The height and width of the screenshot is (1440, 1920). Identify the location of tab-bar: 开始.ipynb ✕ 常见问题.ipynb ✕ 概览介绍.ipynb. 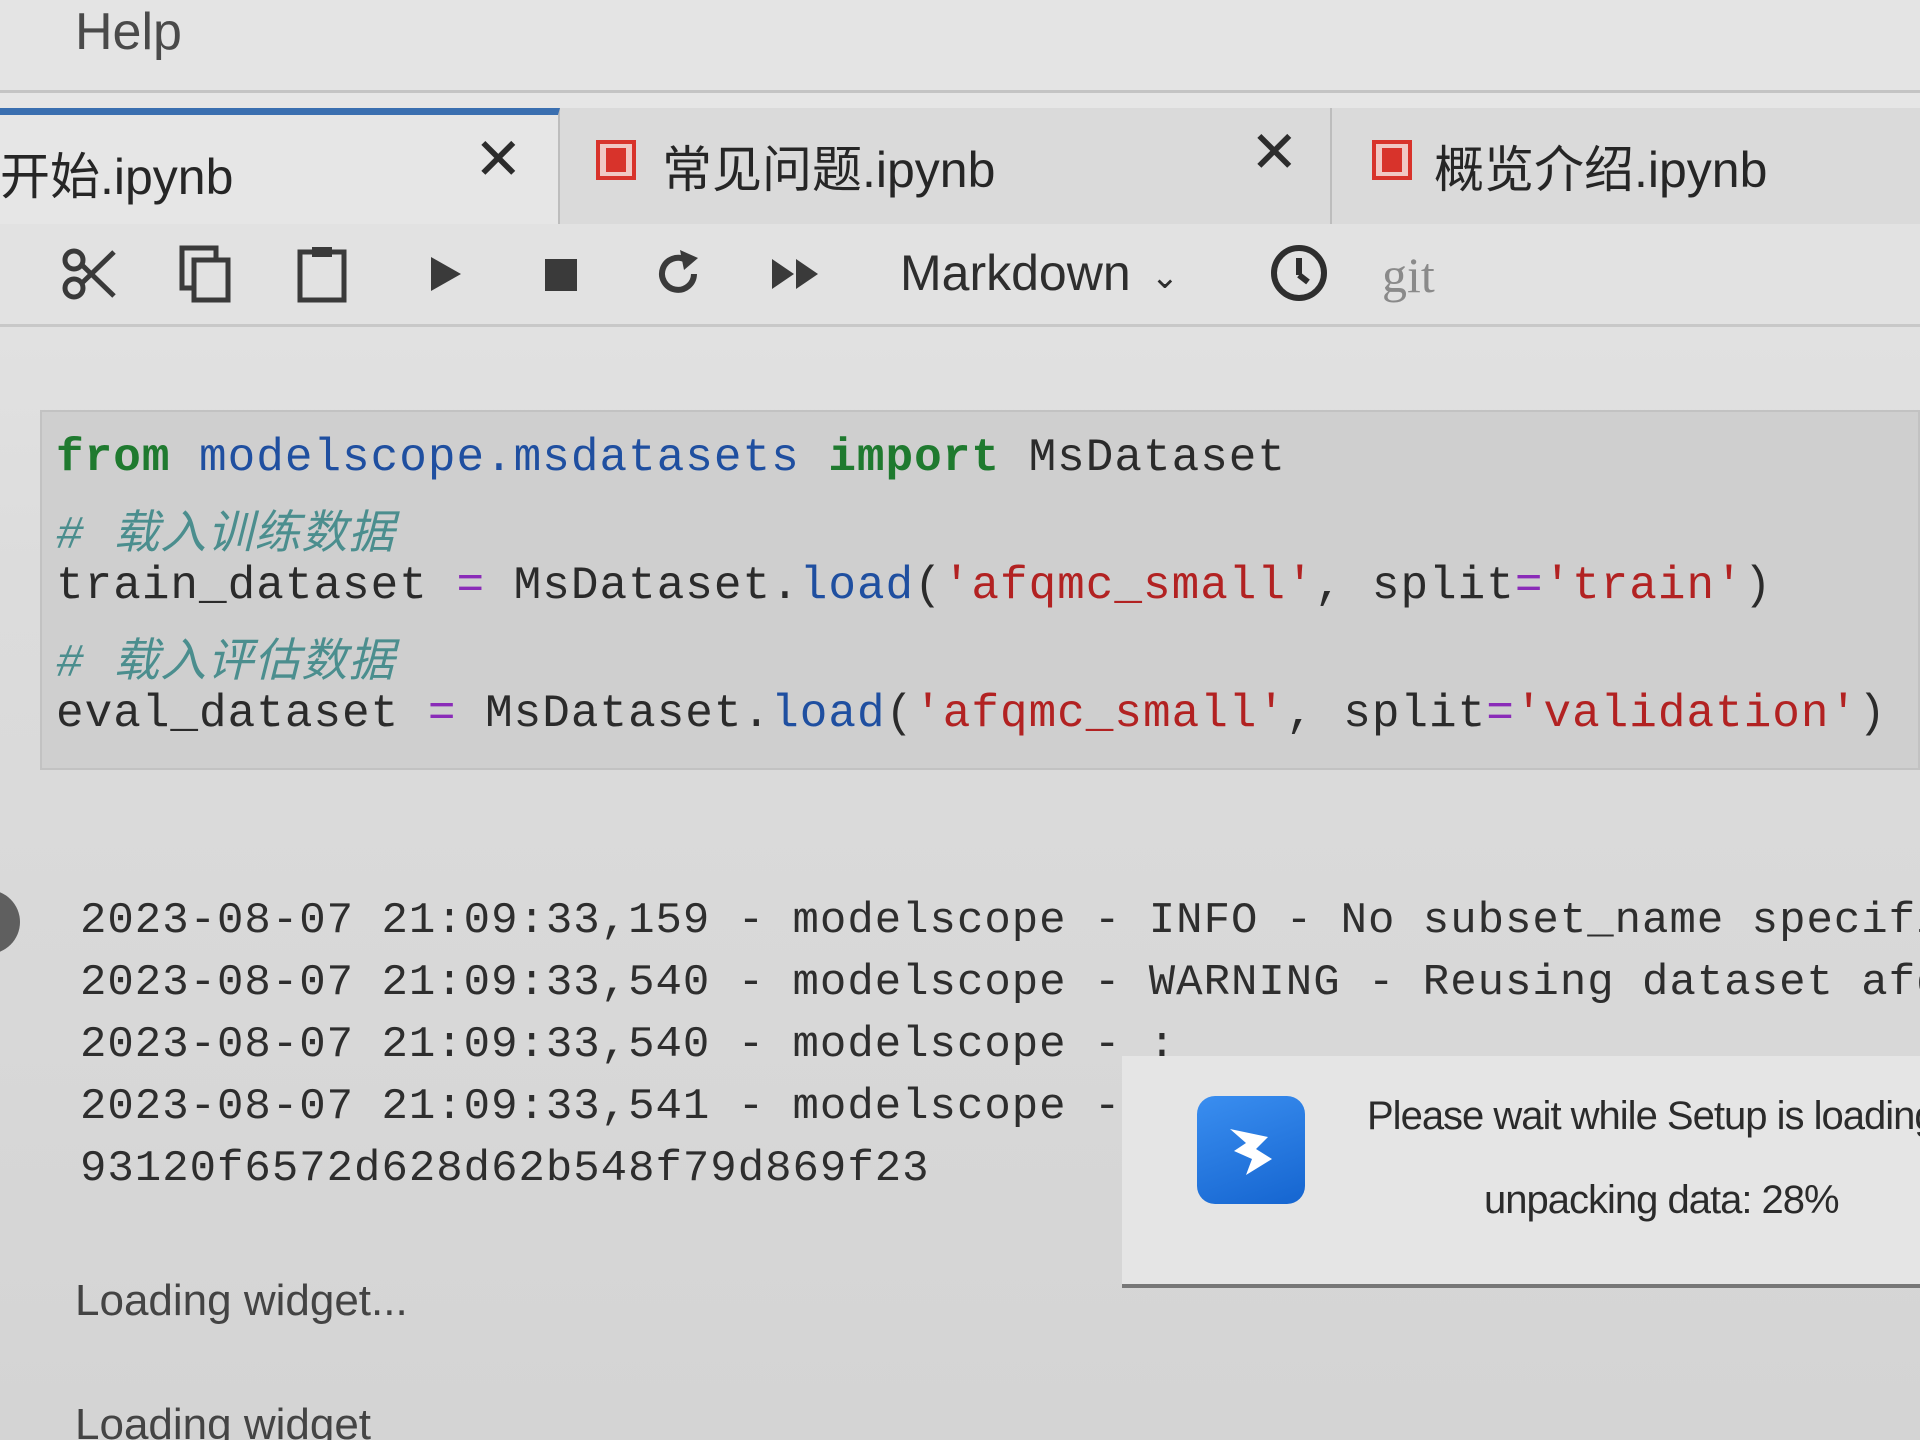
(960, 166).